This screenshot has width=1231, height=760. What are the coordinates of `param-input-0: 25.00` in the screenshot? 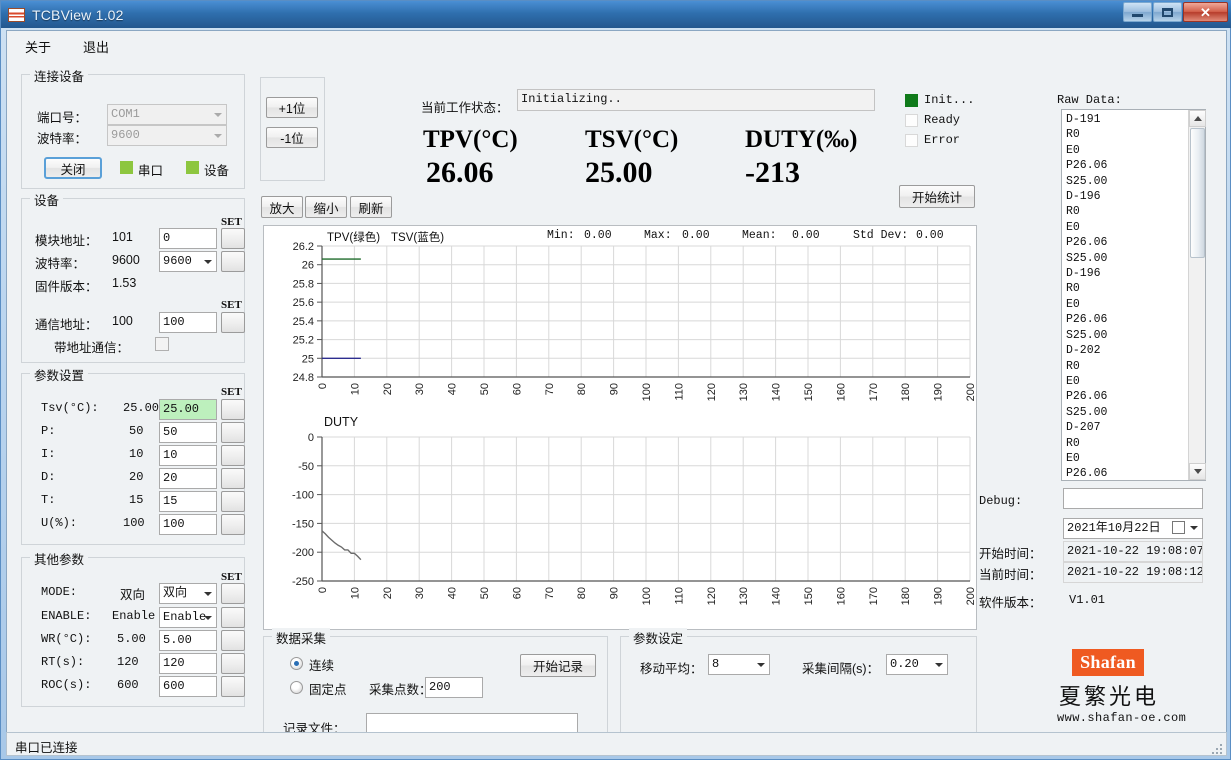 It's located at (188, 409).